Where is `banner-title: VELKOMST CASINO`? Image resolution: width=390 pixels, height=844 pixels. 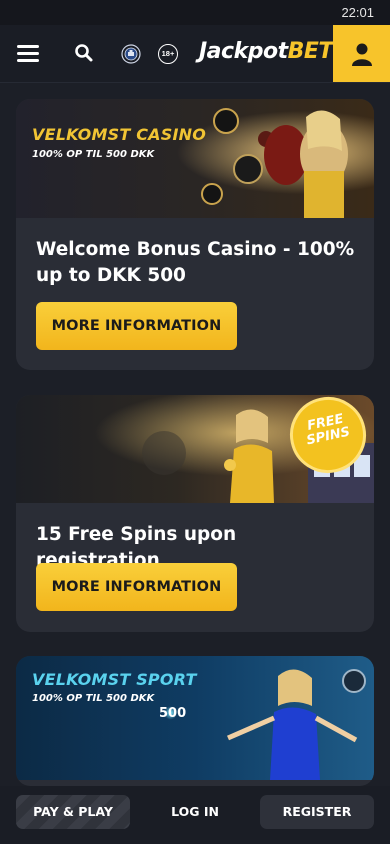
banner-title: VELKOMST CASINO is located at coordinates (119, 134).